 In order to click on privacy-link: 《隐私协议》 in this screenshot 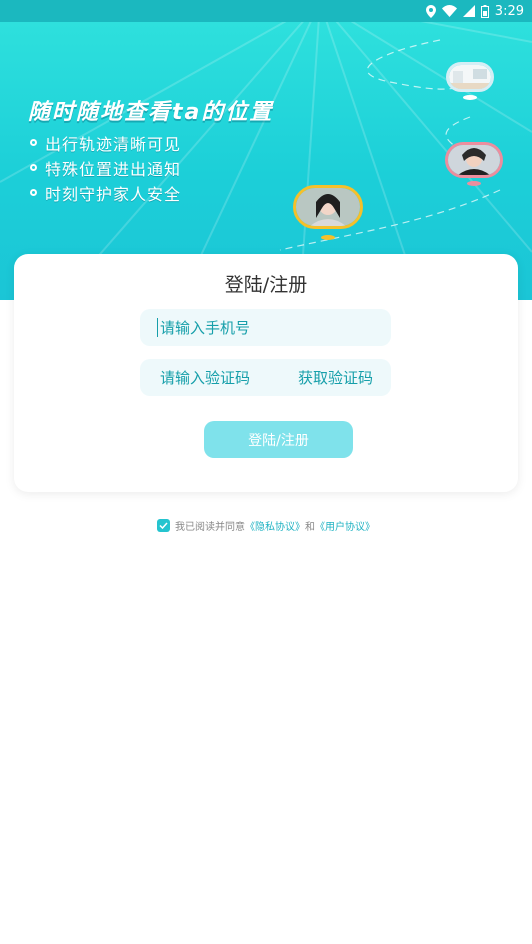, I will do `click(275, 525)`.